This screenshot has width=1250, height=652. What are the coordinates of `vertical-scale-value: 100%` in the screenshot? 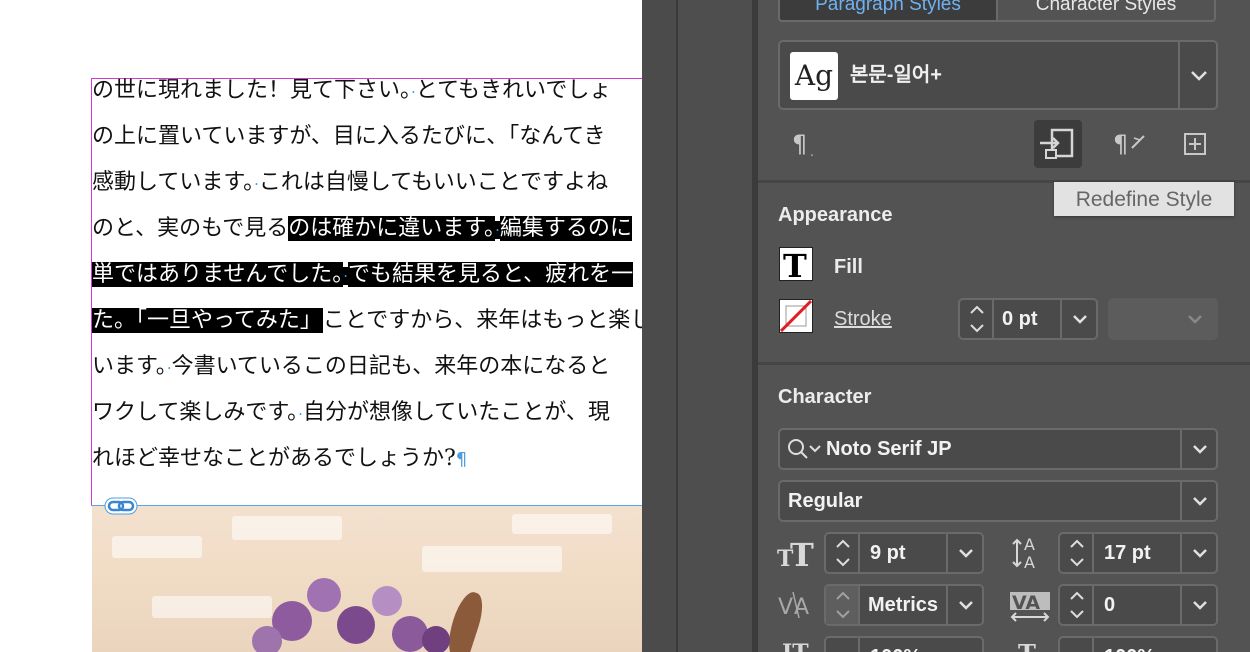 It's located at (895, 645).